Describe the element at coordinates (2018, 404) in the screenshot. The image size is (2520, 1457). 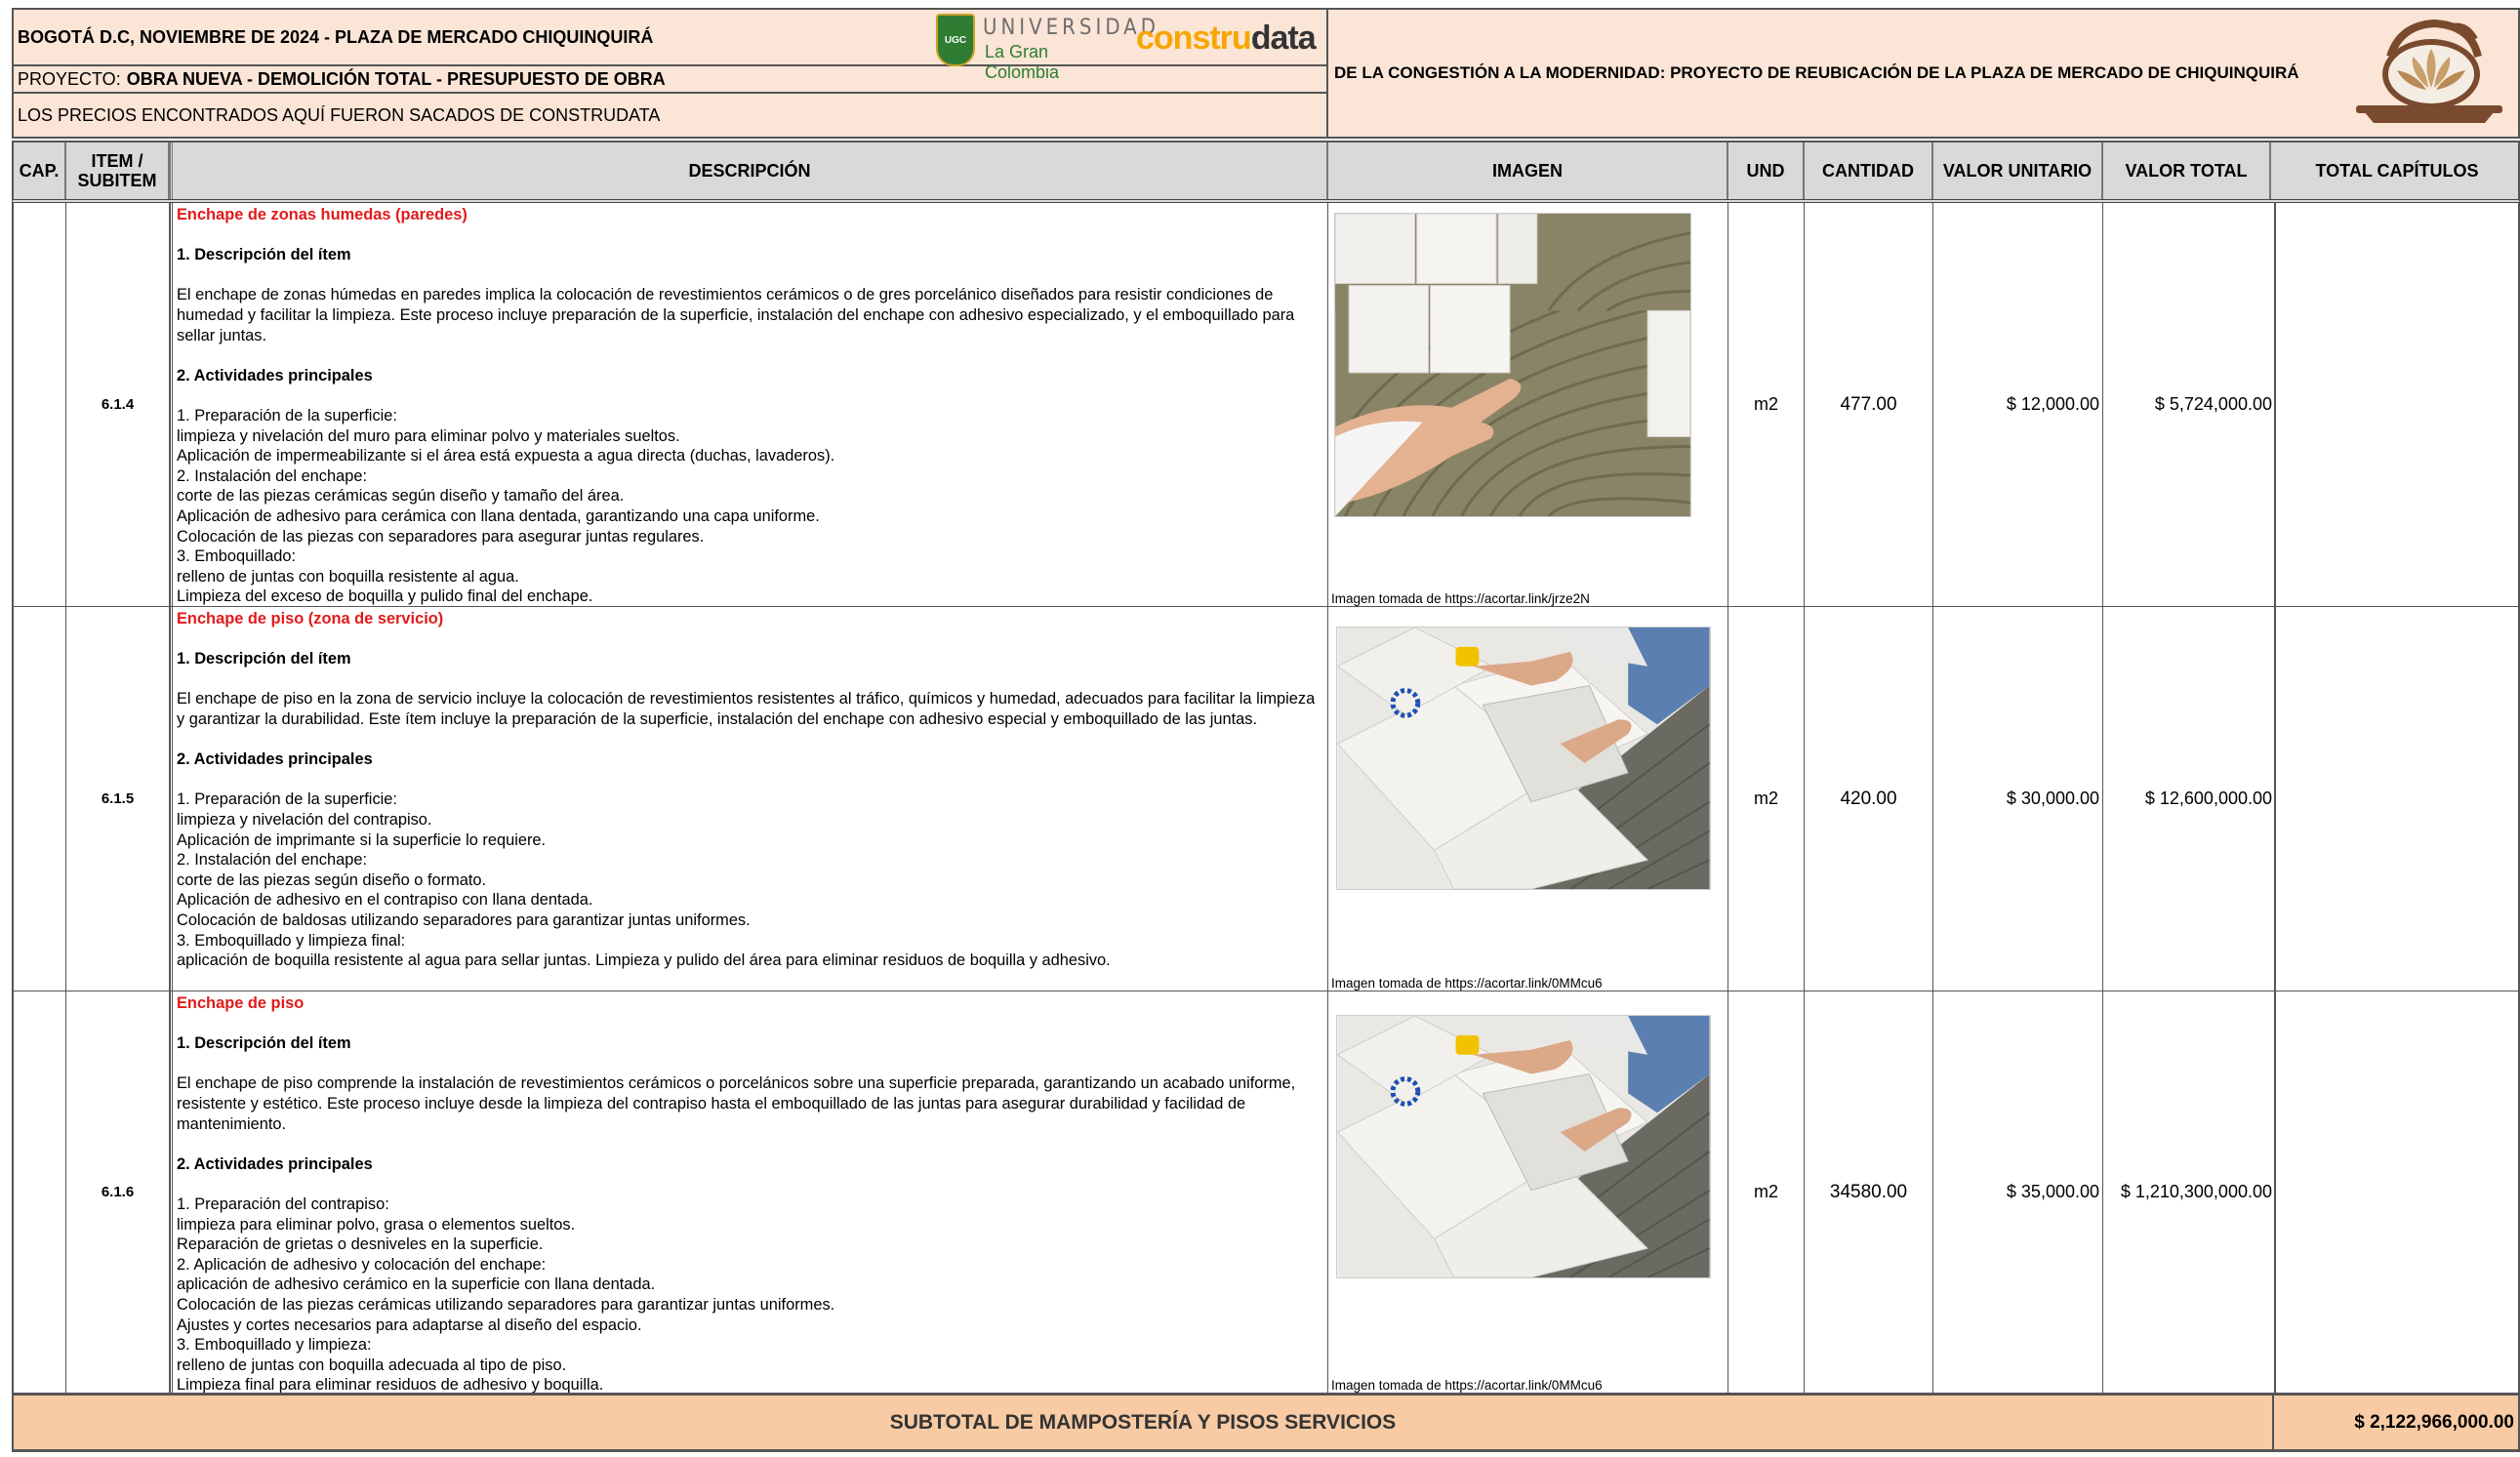
I see `valor-unitario-cell: $ 12,000.00` at that location.